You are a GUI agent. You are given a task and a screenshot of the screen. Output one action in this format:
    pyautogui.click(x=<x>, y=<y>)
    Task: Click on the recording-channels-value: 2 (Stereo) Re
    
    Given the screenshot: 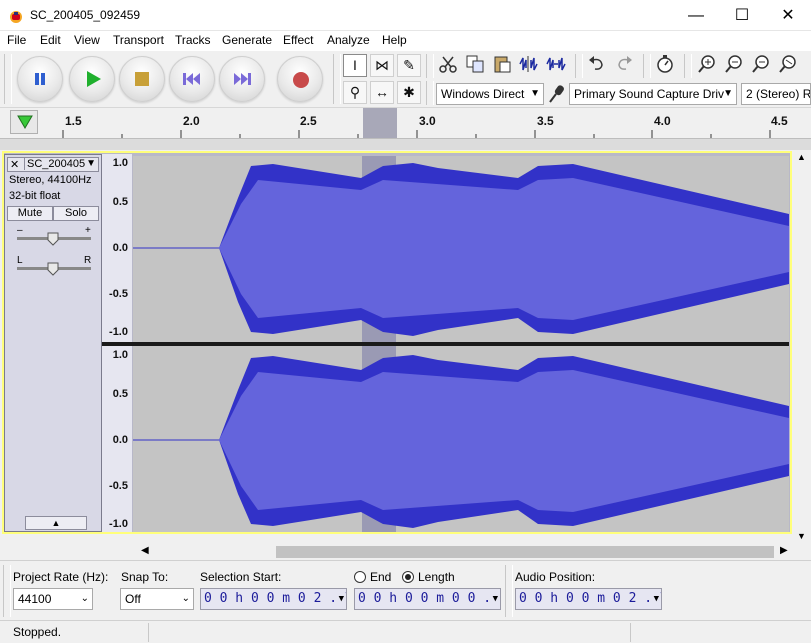 What is the action you would take?
    pyautogui.click(x=778, y=94)
    